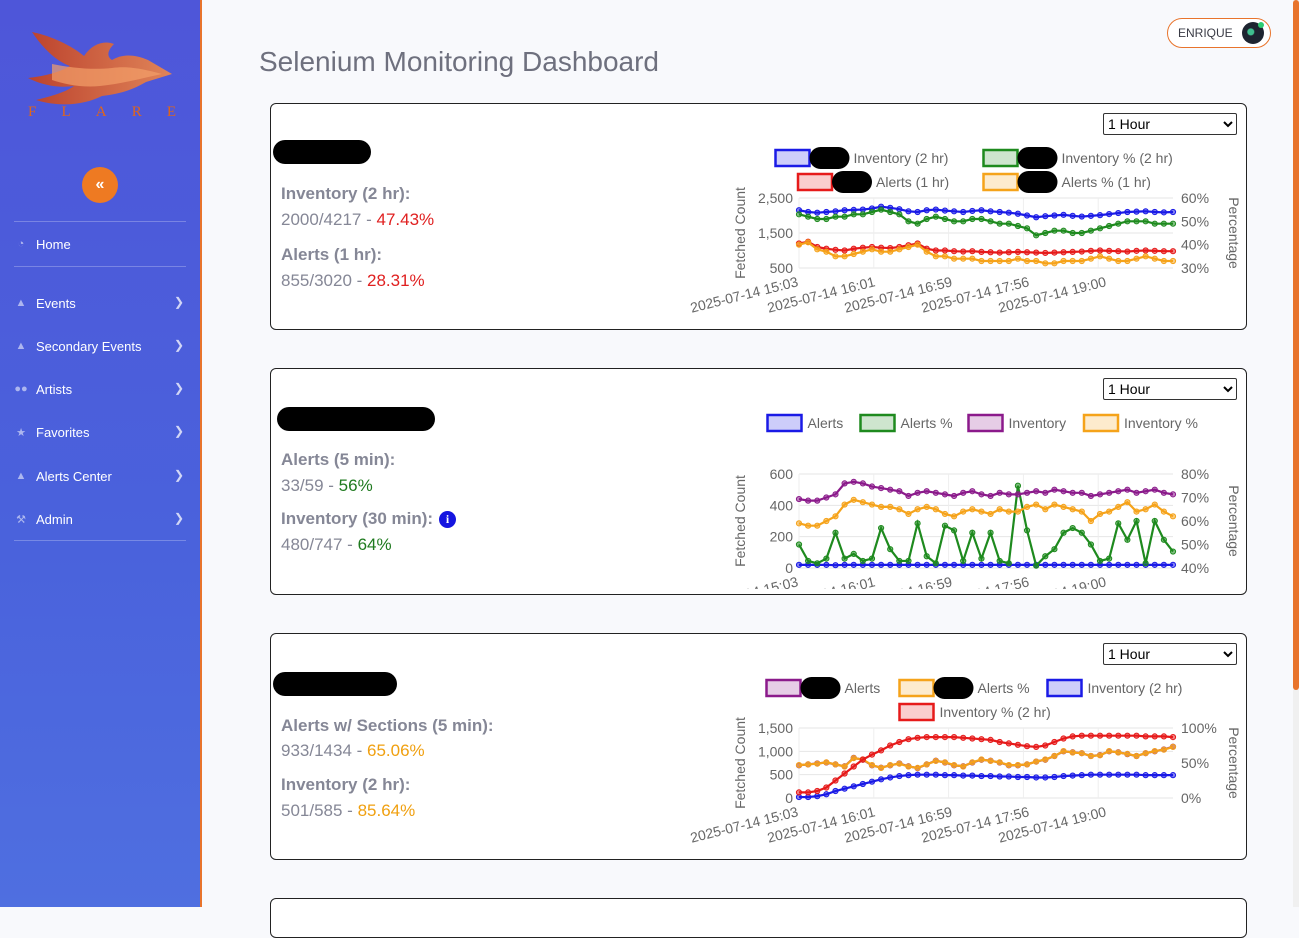 The height and width of the screenshot is (938, 1299). I want to click on info-icon: i, so click(447, 519).